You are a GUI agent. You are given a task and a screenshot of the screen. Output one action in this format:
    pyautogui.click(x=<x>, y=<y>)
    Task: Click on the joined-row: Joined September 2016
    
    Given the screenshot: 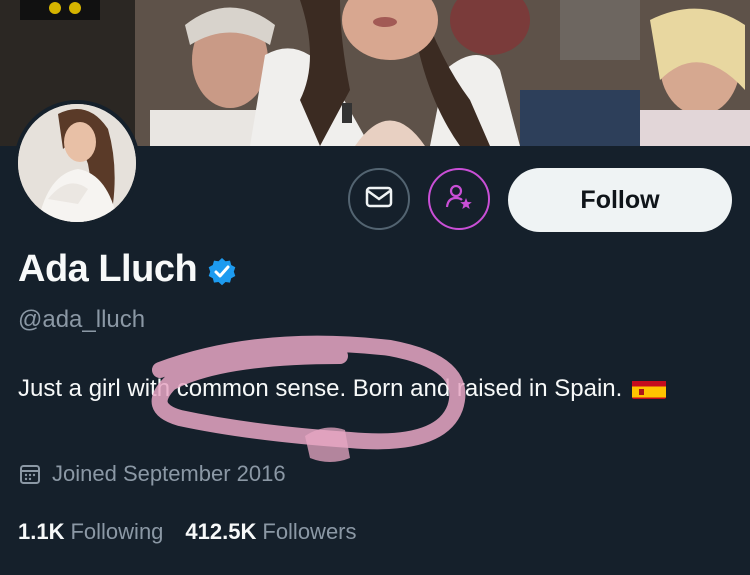 What is the action you would take?
    pyautogui.click(x=152, y=474)
    